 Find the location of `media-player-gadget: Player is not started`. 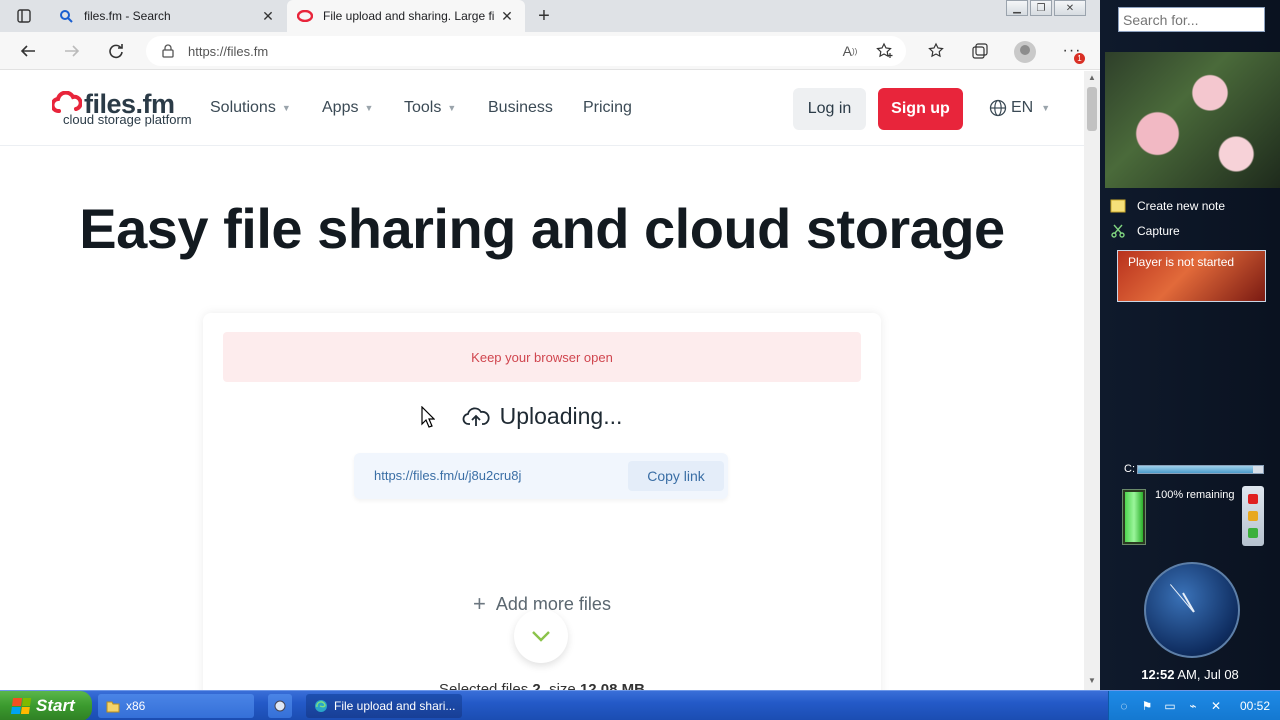

media-player-gadget: Player is not started is located at coordinates (1191, 276).